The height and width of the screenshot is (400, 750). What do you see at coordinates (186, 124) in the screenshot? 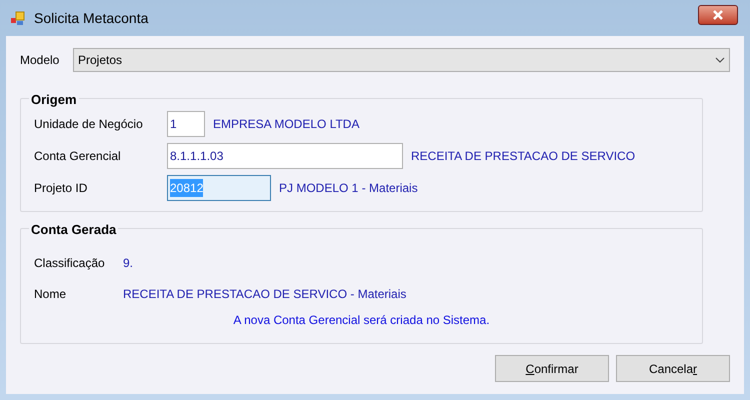
I see `text-field: 1` at bounding box center [186, 124].